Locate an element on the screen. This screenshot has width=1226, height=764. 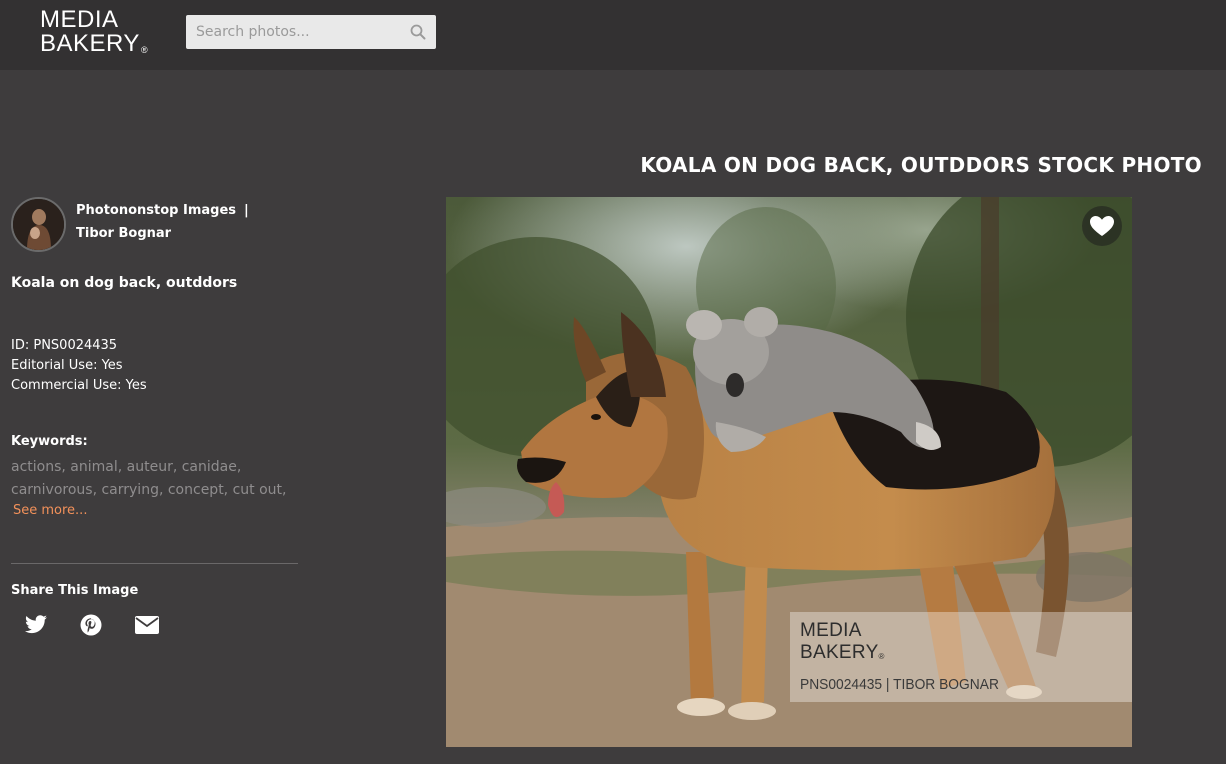
watermark-registered-mark: ® is located at coordinates (881, 656).